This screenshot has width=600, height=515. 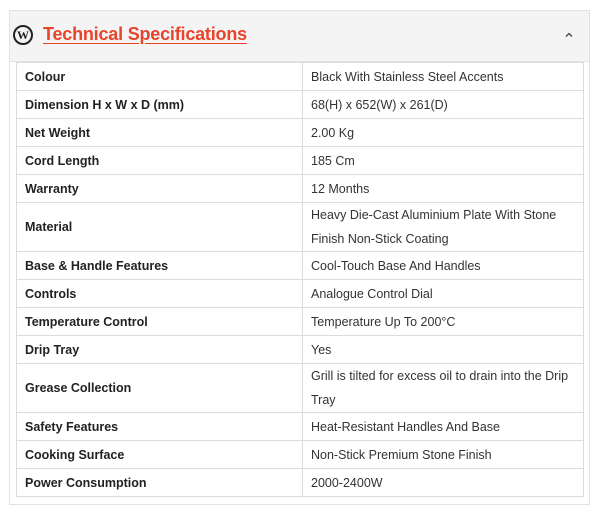 What do you see at coordinates (443, 455) in the screenshot?
I see `spec-value: Non-Stick Premium Stone Finish` at bounding box center [443, 455].